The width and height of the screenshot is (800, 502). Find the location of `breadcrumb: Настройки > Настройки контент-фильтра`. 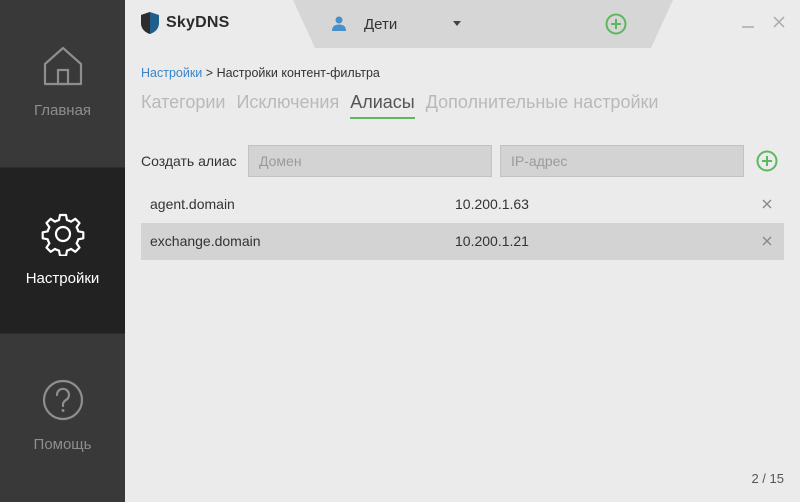

breadcrumb: Настройки > Настройки контент-фильтра is located at coordinates (260, 73).